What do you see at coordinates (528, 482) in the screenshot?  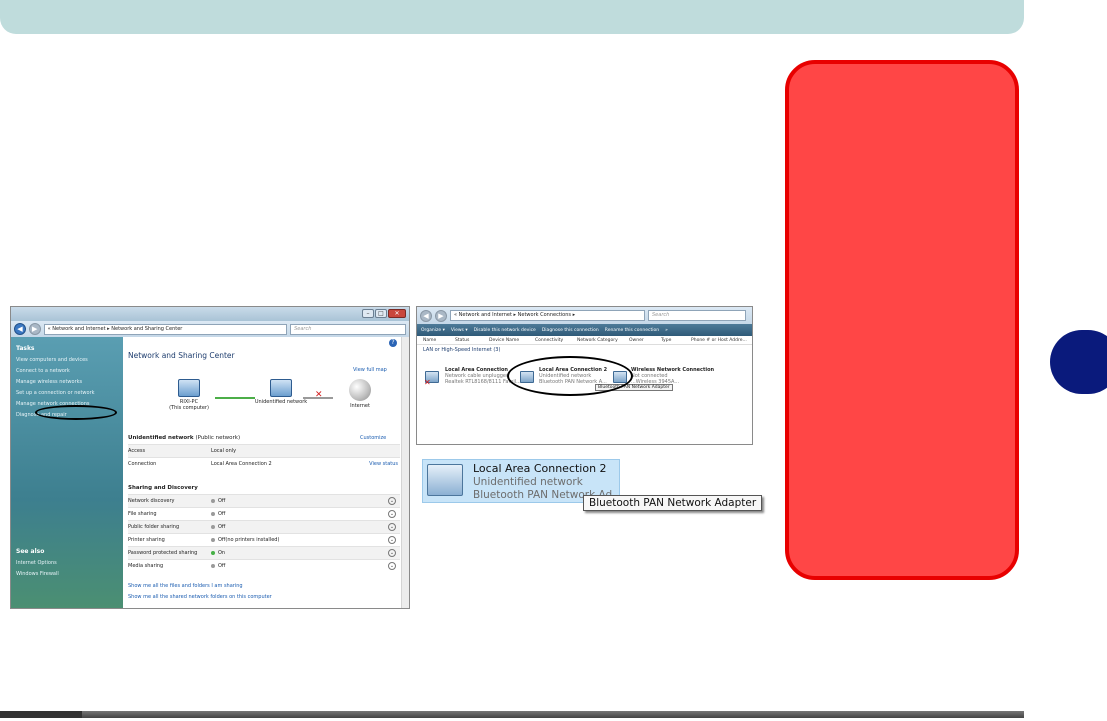 I see `zoom-connection-status: Unidentified network` at bounding box center [528, 482].